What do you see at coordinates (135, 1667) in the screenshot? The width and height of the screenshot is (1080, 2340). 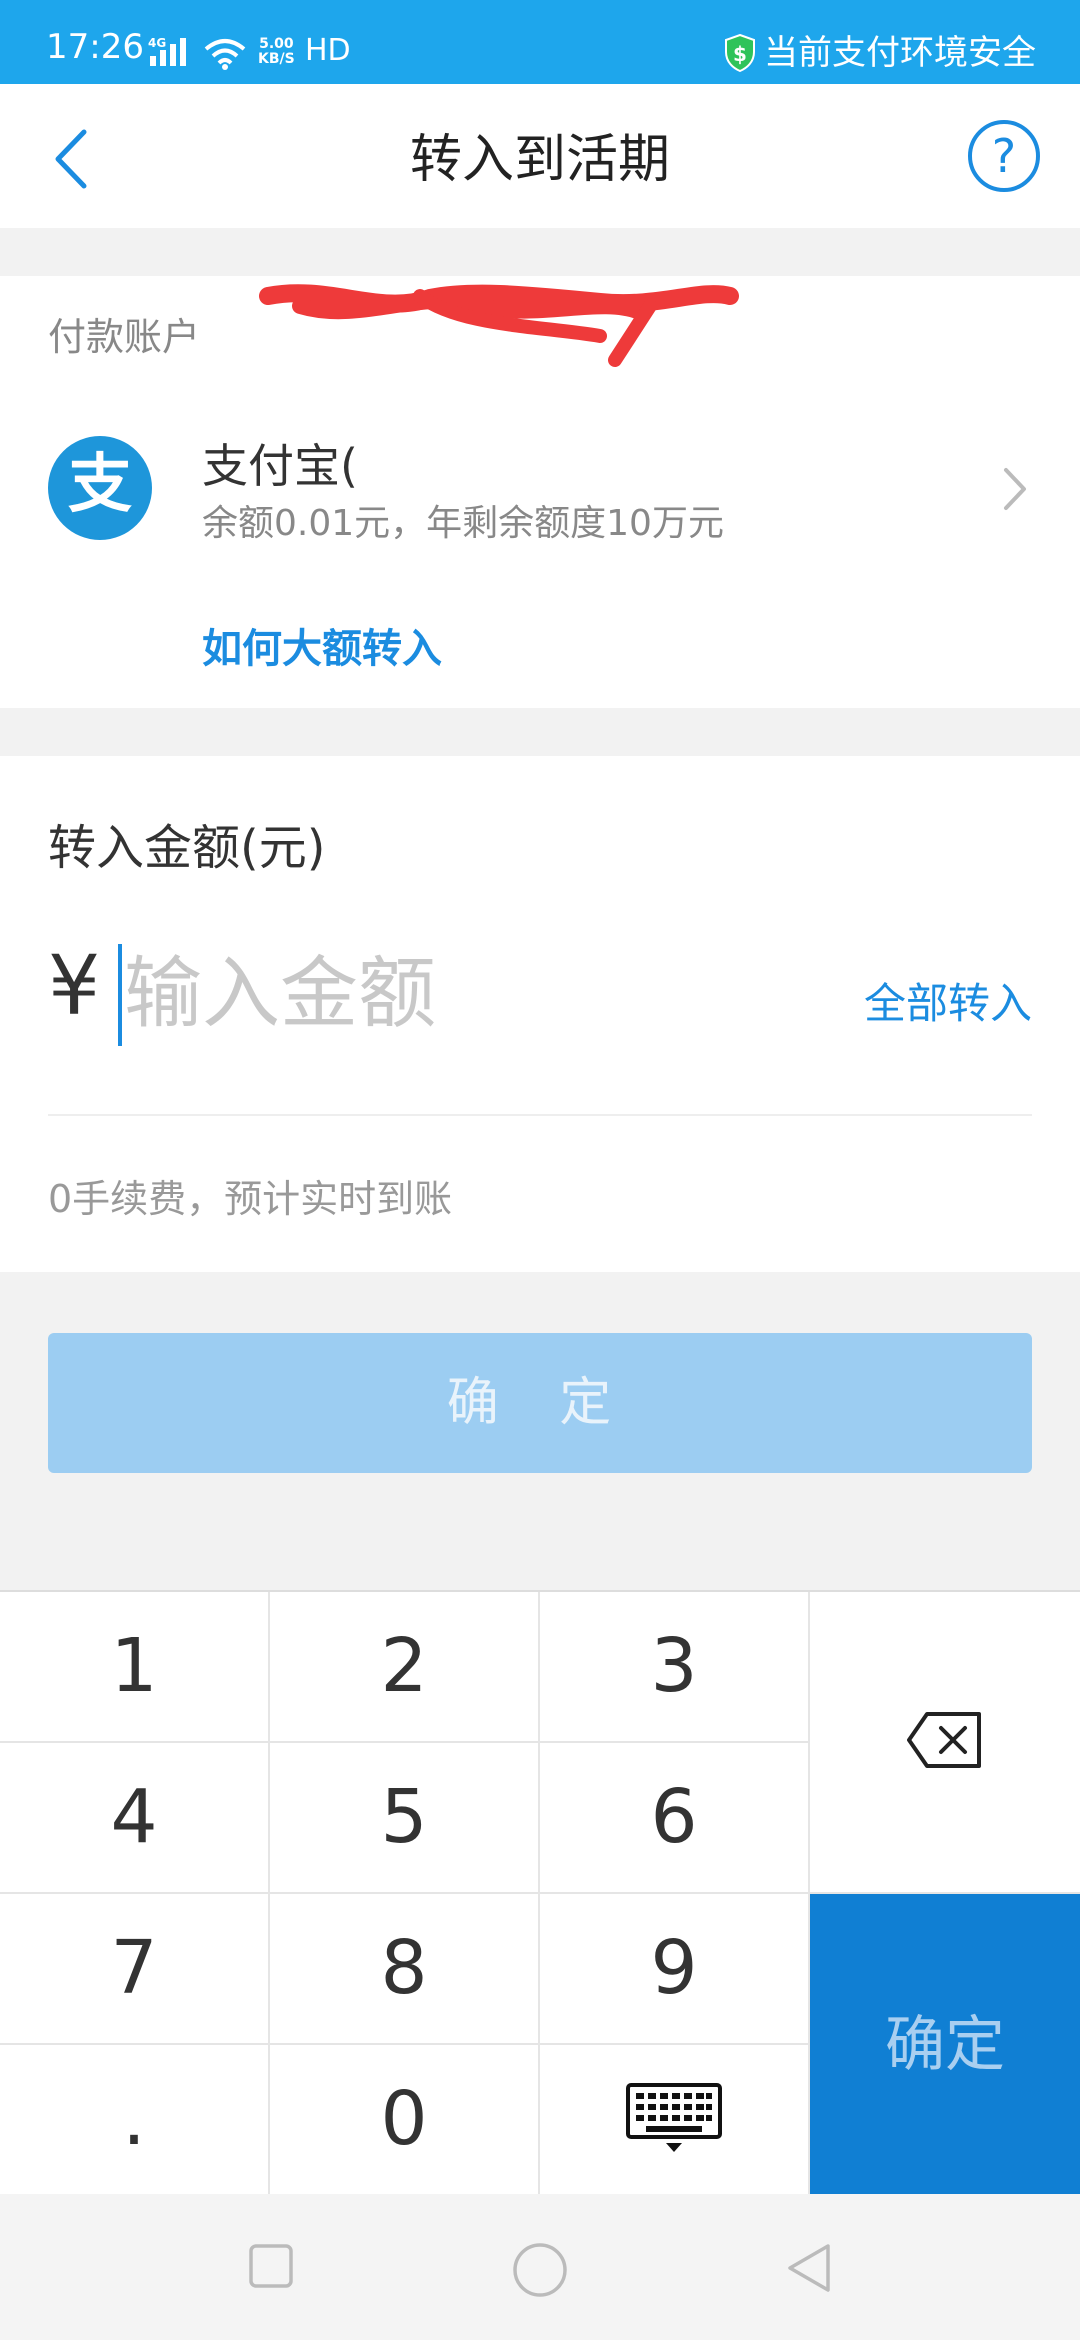 I see `key-1: 1` at bounding box center [135, 1667].